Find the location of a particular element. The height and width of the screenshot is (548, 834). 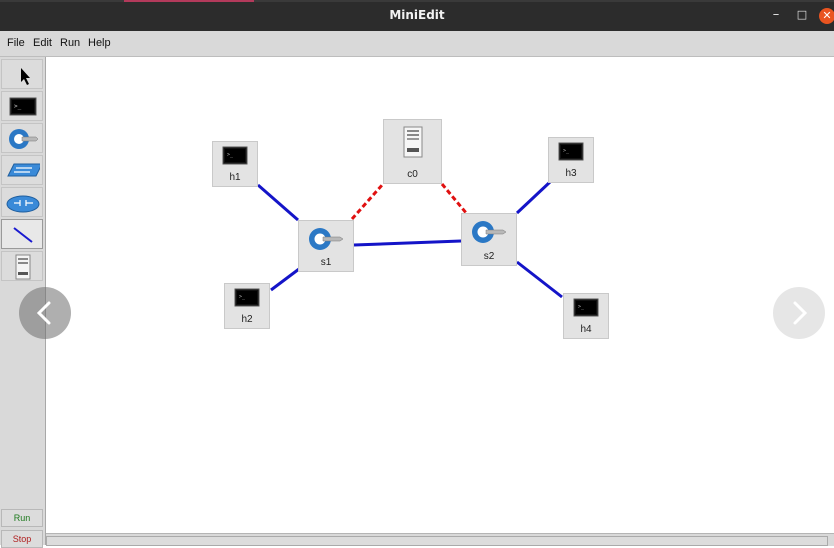

router-tool is located at coordinates (22, 202).